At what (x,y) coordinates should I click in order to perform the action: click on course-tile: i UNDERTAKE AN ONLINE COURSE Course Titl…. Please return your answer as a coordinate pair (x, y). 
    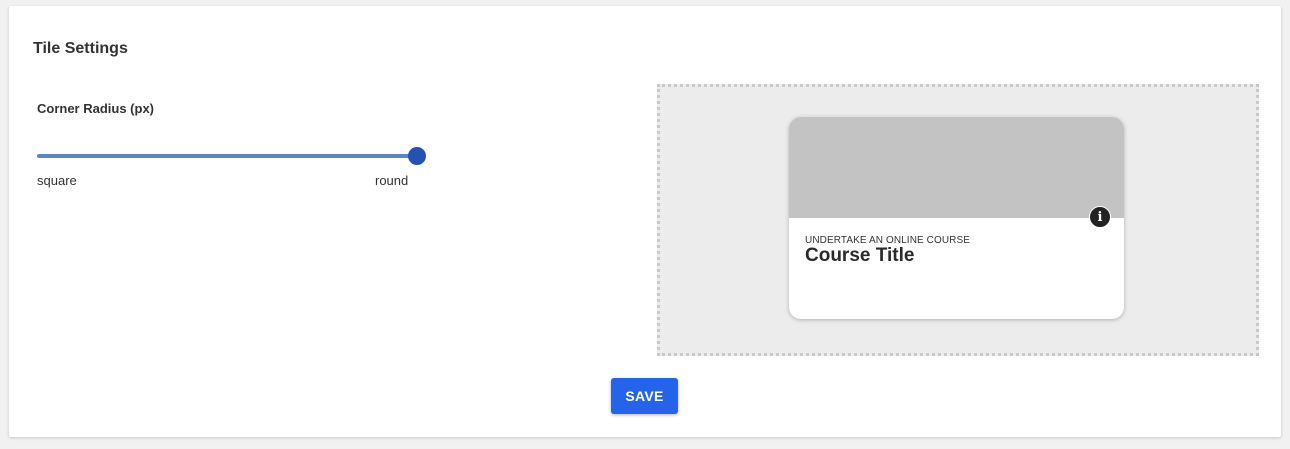
    Looking at the image, I should click on (956, 218).